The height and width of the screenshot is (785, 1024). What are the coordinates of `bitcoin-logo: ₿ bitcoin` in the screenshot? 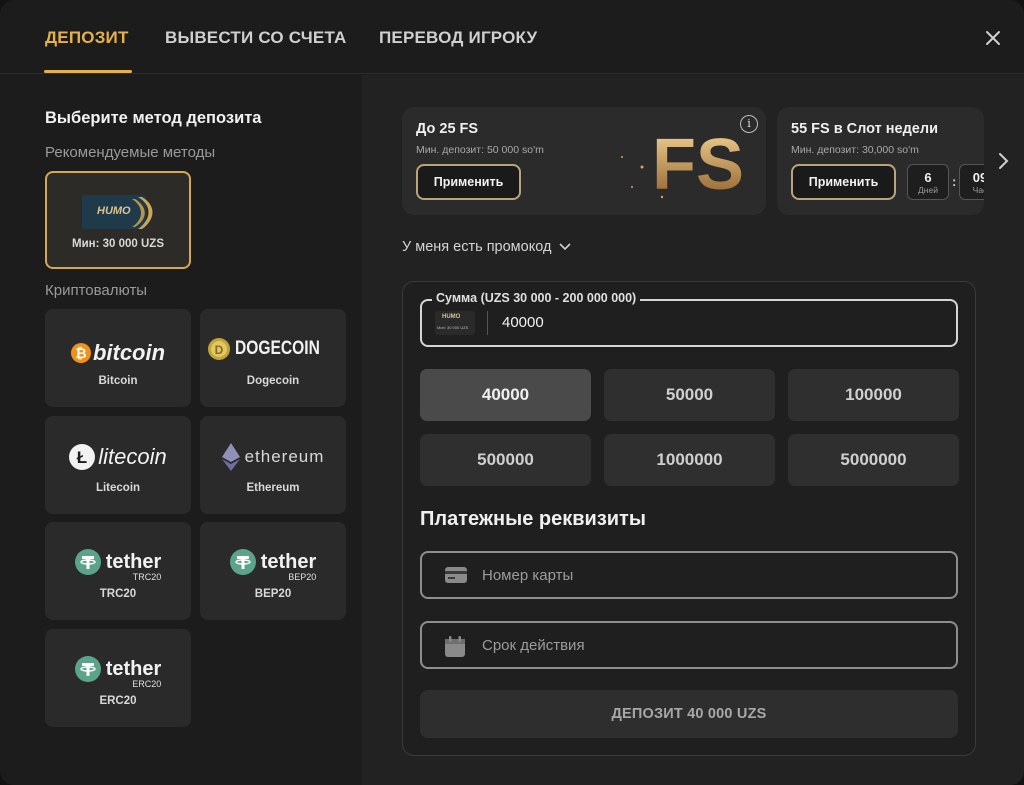 It's located at (118, 353).